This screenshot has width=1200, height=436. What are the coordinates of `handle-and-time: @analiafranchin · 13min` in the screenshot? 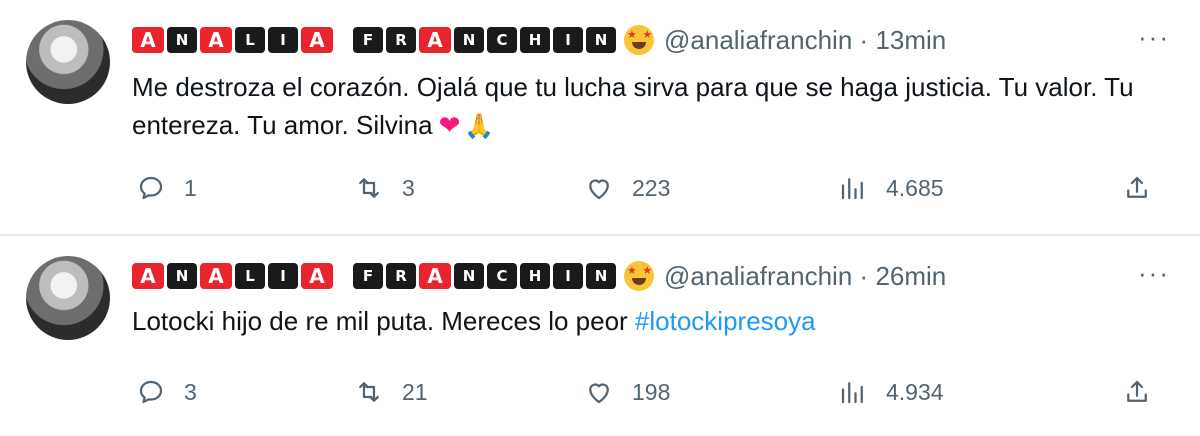 It's located at (805, 40).